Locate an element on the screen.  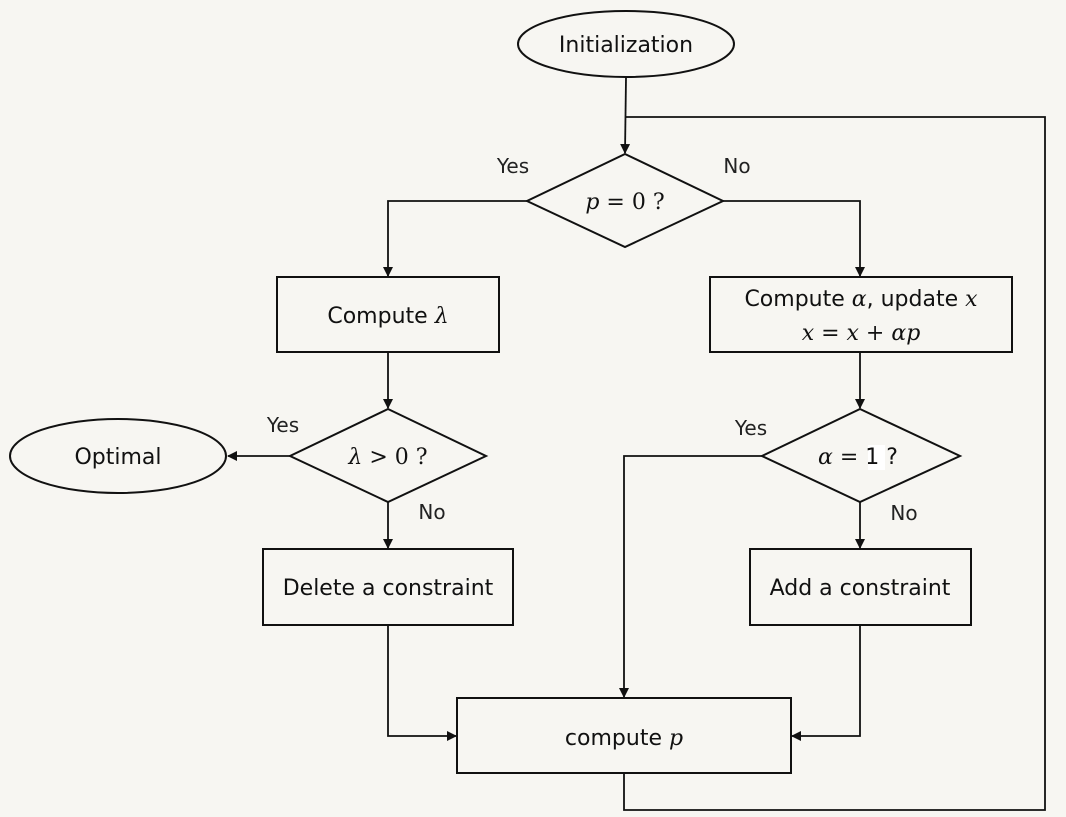
node-add-constraint: Add a constraint is located at coordinates (860, 587).